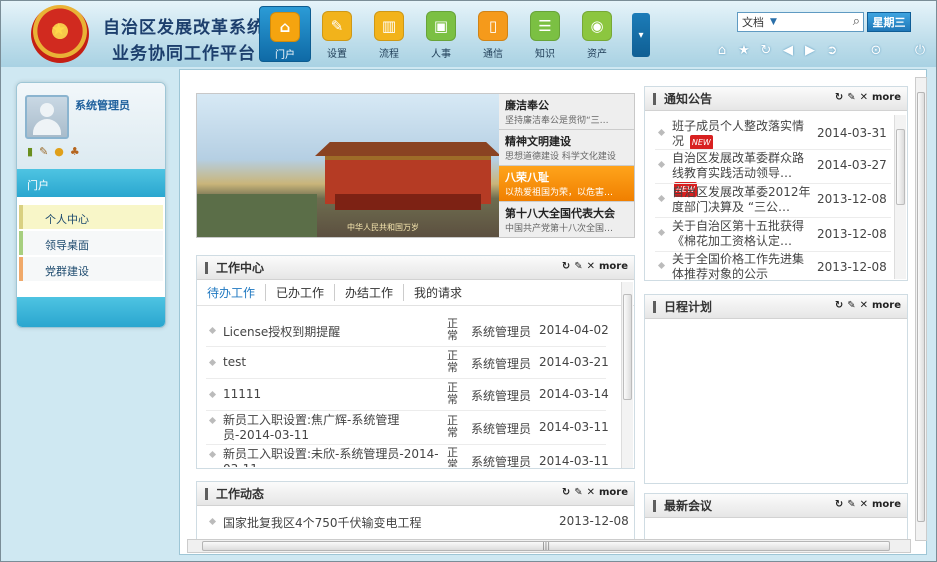 The image size is (937, 562). I want to click on main-horizontal-scrollbar: |||, so click(549, 546).